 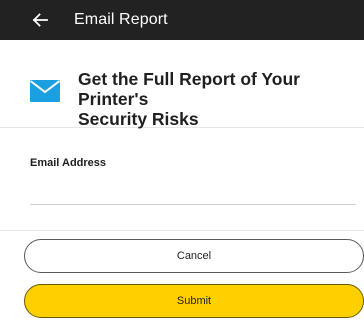 I want to click on submit-button: Submit, so click(x=194, y=301).